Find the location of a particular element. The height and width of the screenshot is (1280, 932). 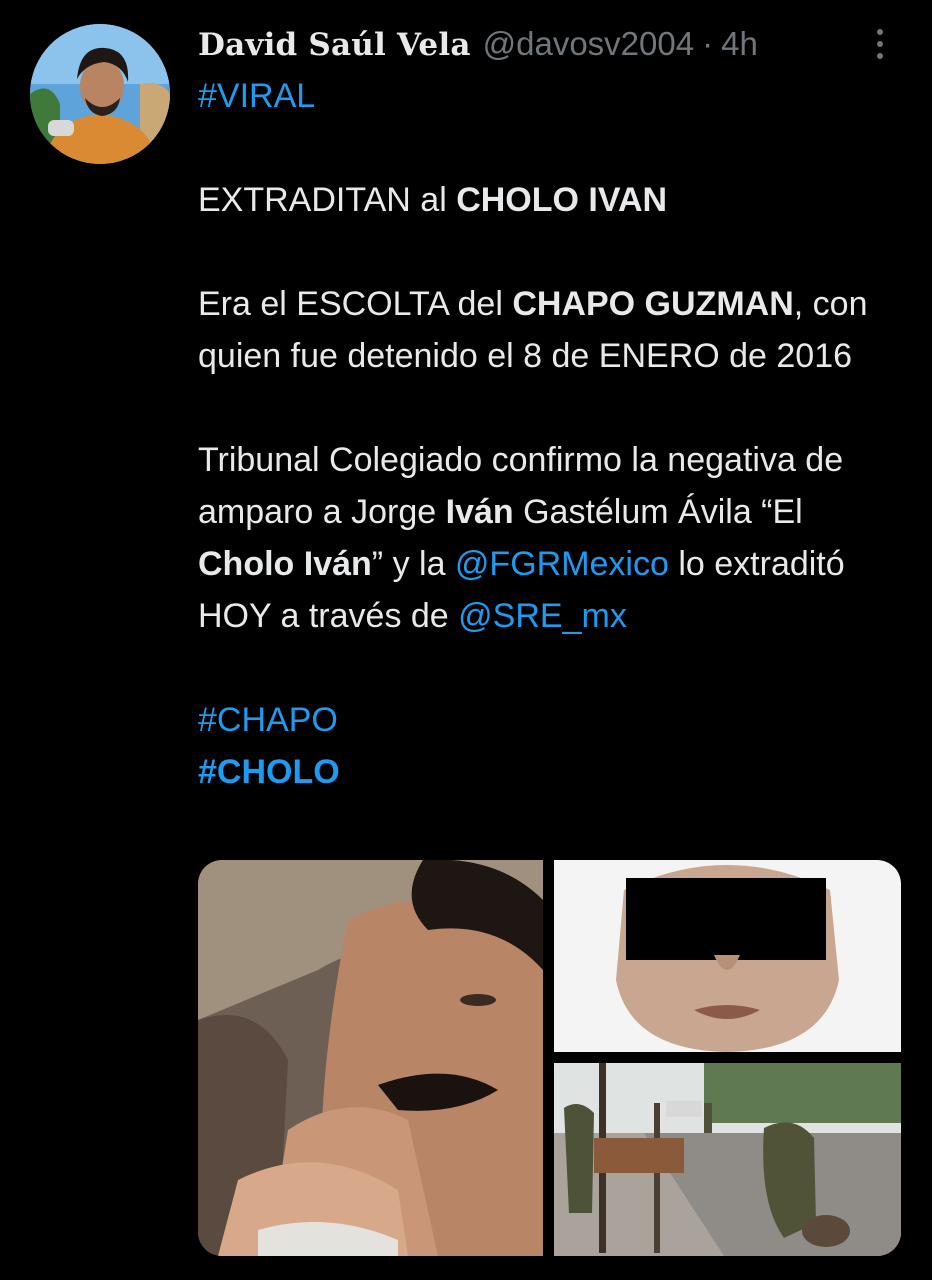

author-handle: @davosv2004 is located at coordinates (588, 44).